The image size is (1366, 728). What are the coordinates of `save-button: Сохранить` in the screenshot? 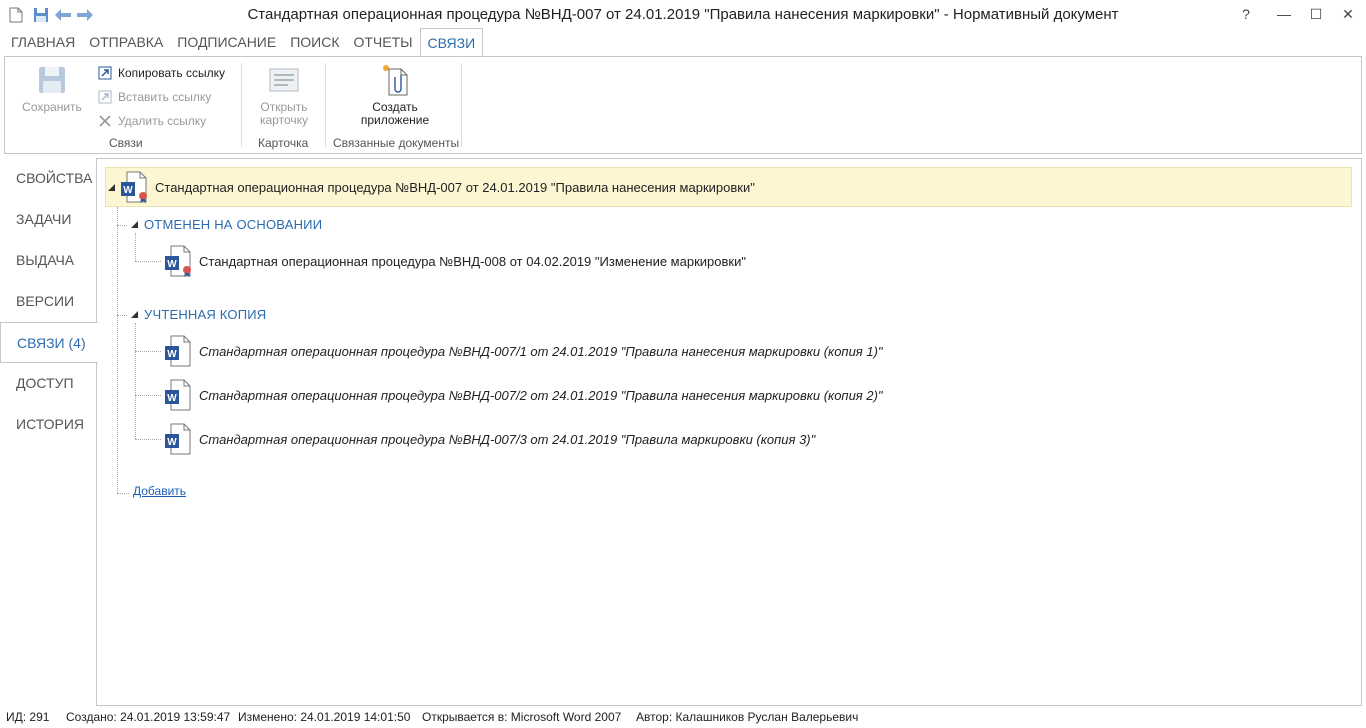 It's located at (52, 88).